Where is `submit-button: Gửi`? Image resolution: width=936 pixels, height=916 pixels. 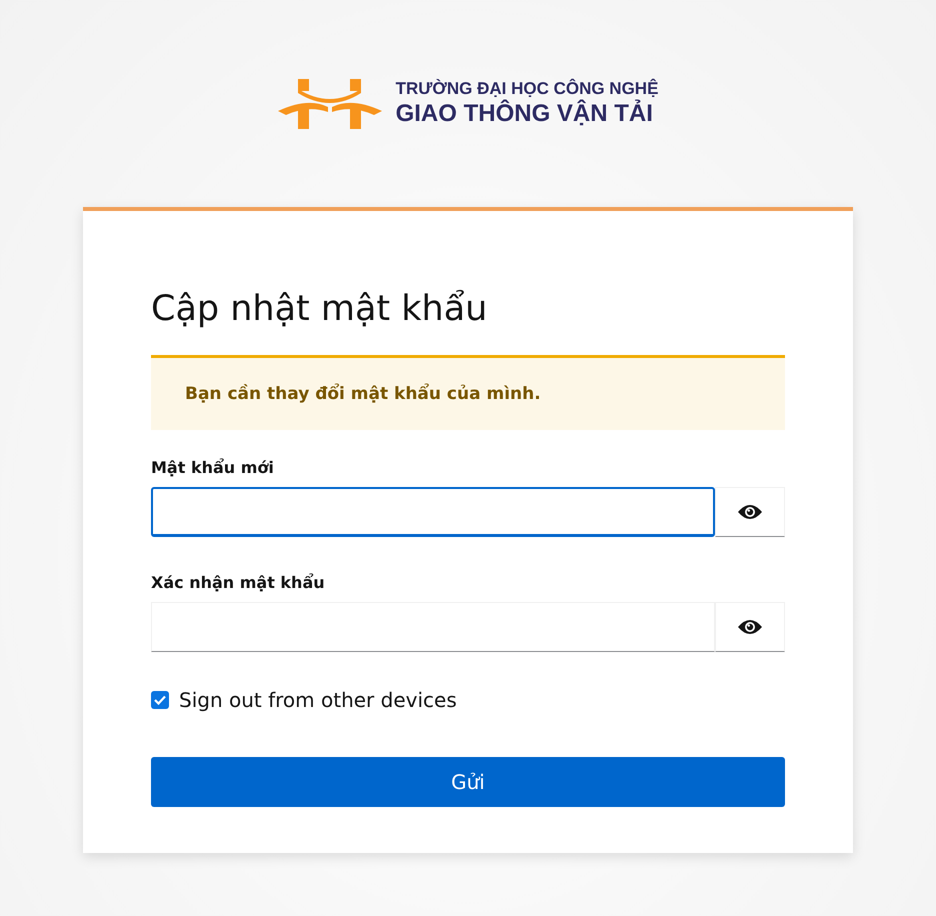
submit-button: Gửi is located at coordinates (468, 782).